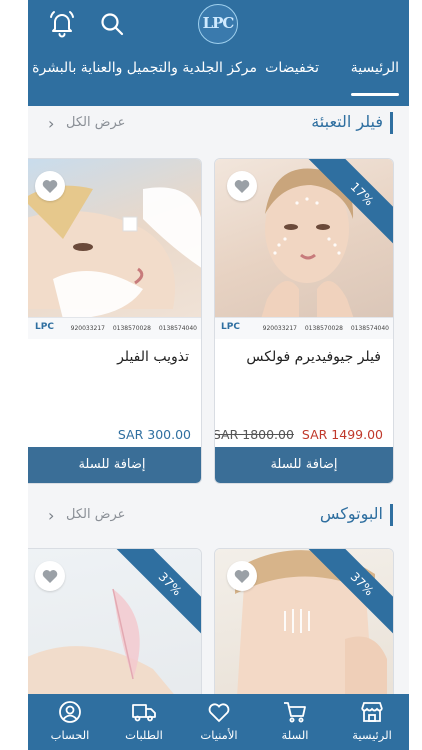  I want to click on logo-text: LPC, so click(218, 23).